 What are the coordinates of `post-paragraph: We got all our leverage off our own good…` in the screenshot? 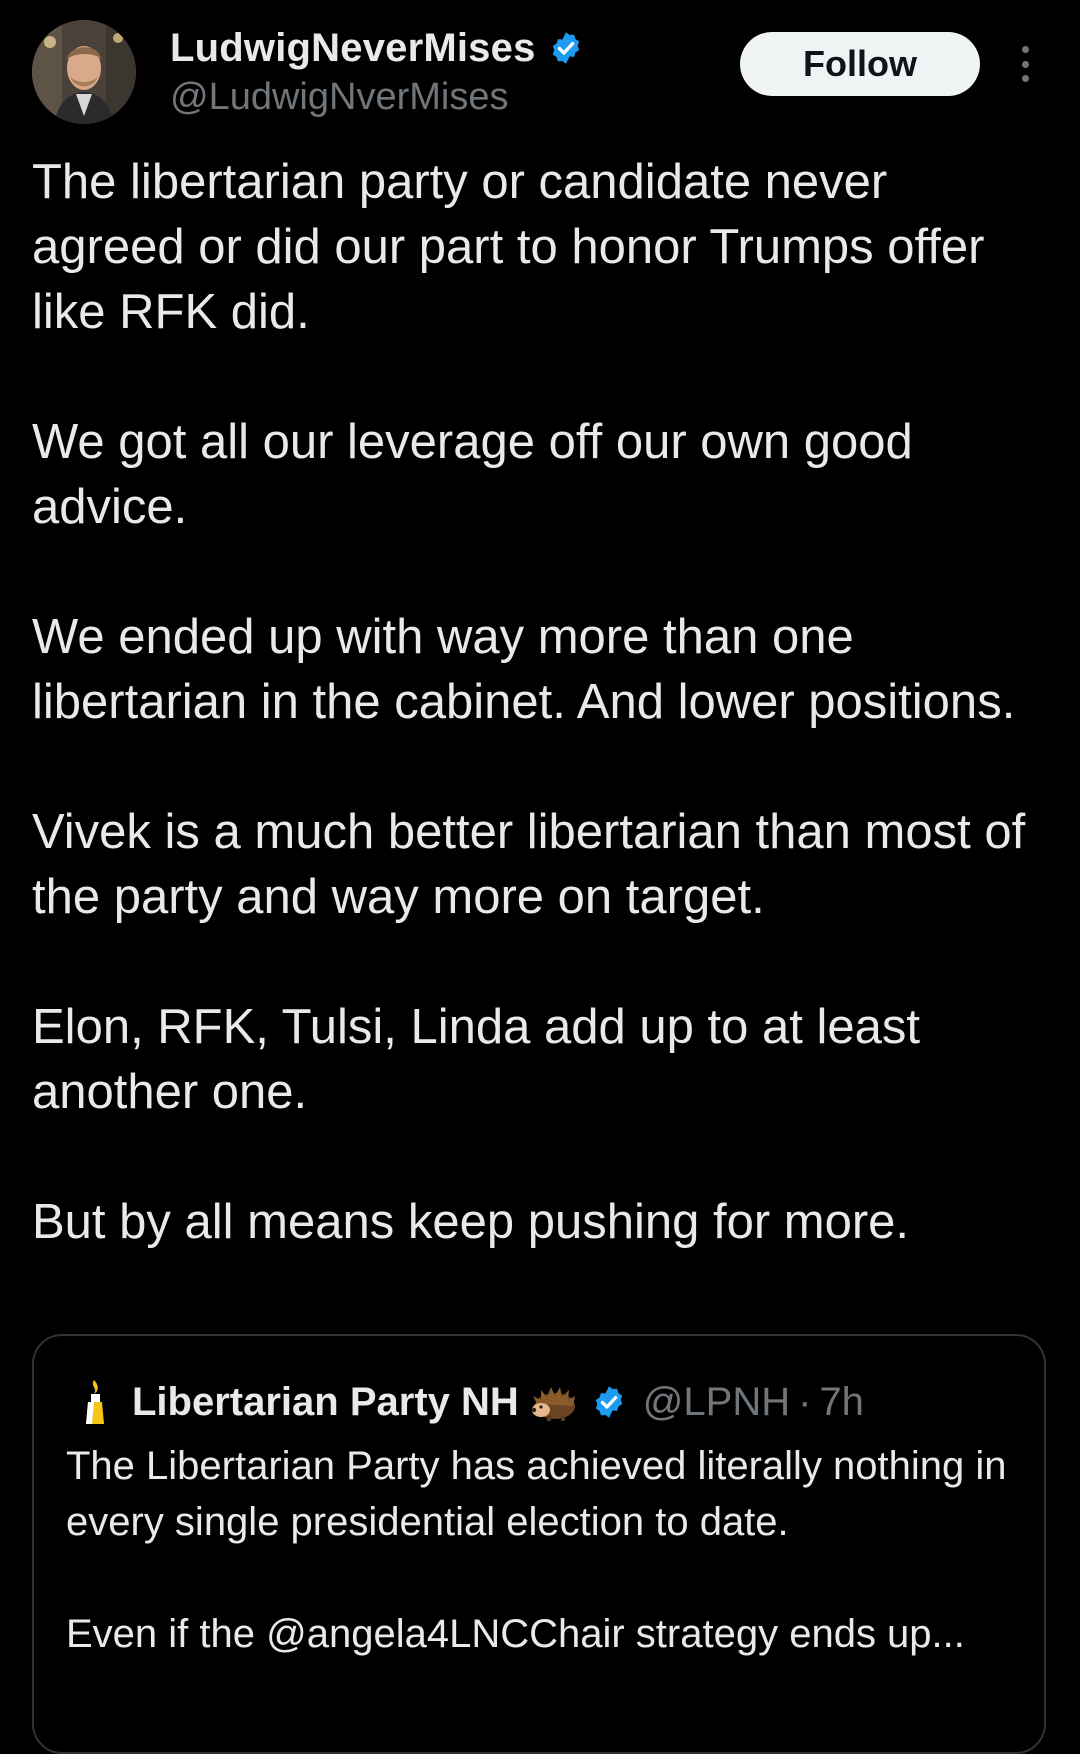 It's located at (472, 474).